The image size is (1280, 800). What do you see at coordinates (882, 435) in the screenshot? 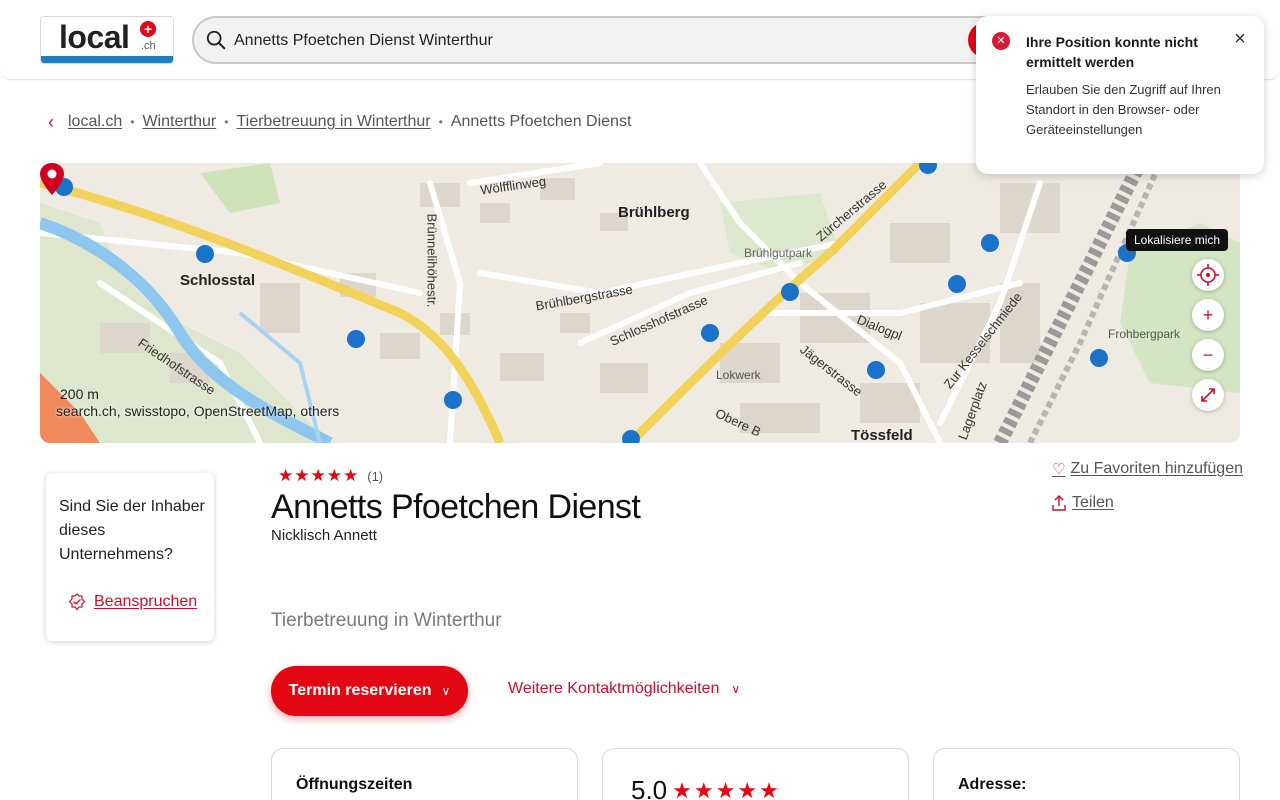
I see `map-label: Tössfeld` at bounding box center [882, 435].